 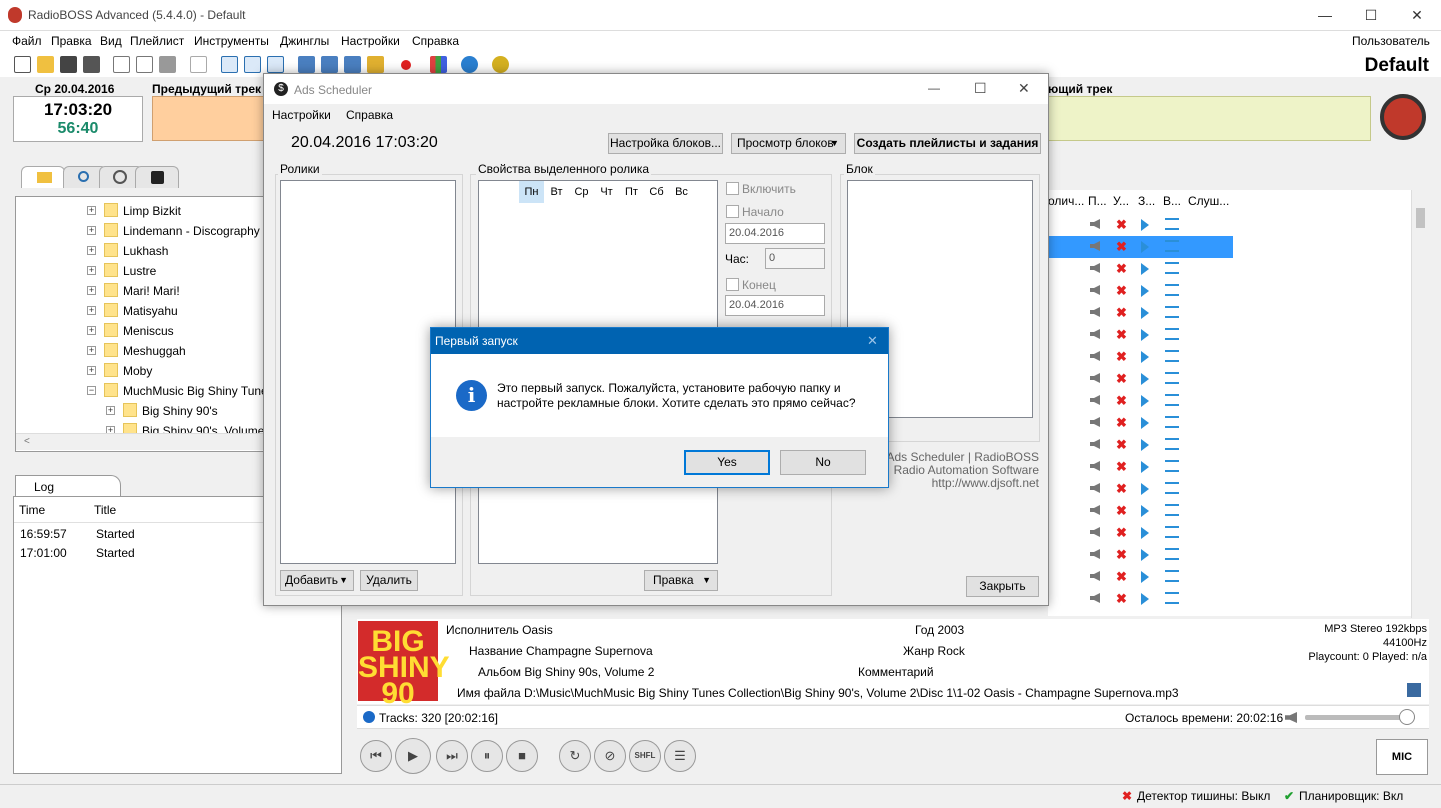 What do you see at coordinates (22, 64) in the screenshot?
I see `new-file-icon` at bounding box center [22, 64].